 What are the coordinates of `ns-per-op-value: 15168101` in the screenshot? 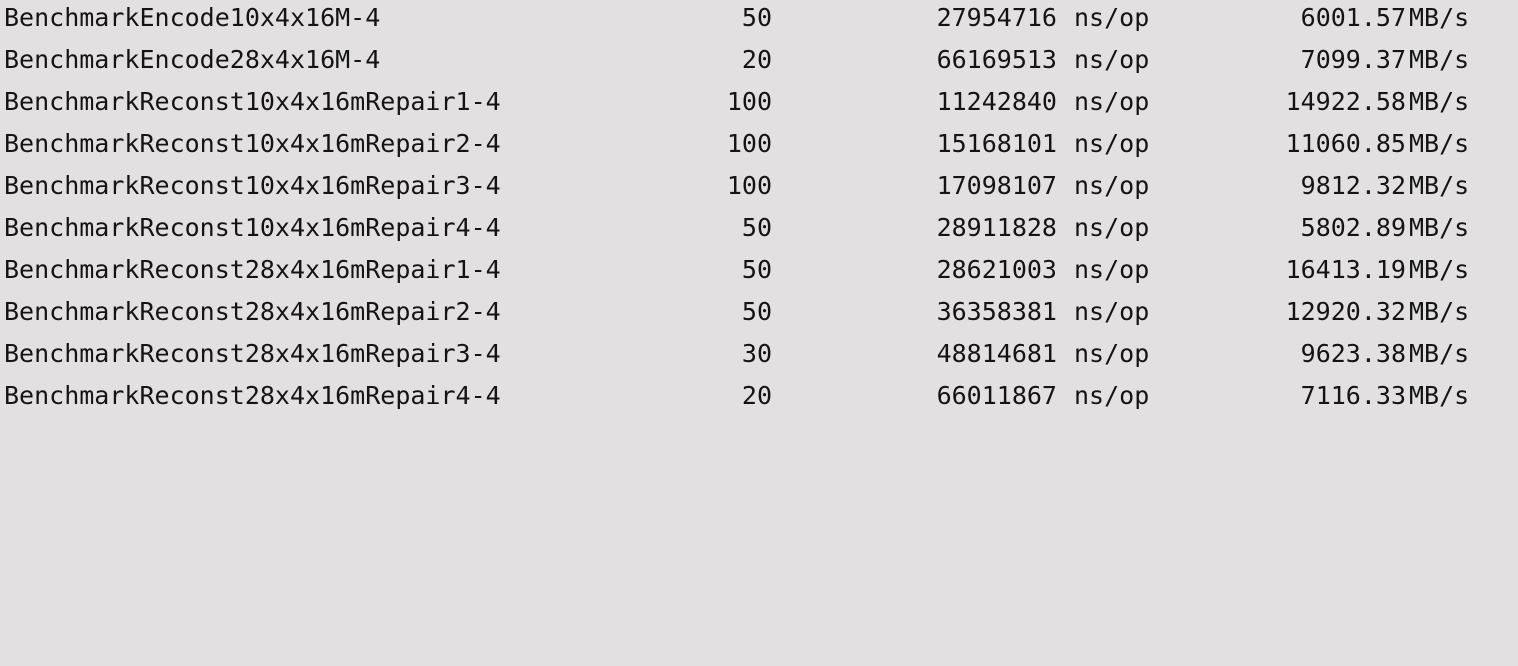 It's located at (996, 143).